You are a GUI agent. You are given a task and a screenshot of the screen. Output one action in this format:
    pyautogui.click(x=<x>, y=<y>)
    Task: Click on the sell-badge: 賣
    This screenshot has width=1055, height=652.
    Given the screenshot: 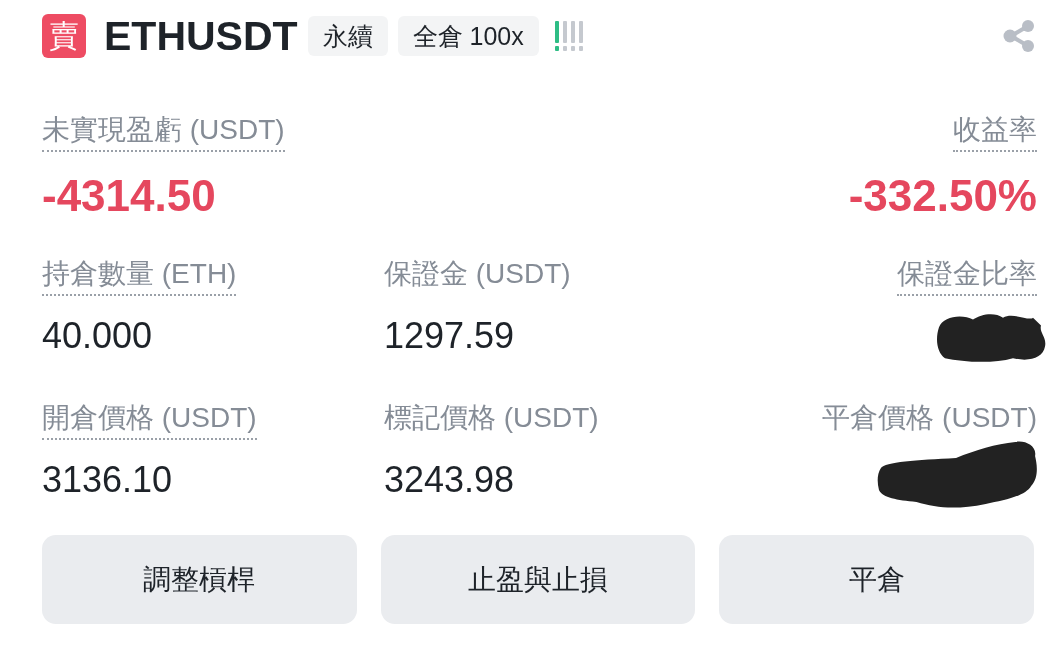 What is the action you would take?
    pyautogui.click(x=64, y=36)
    